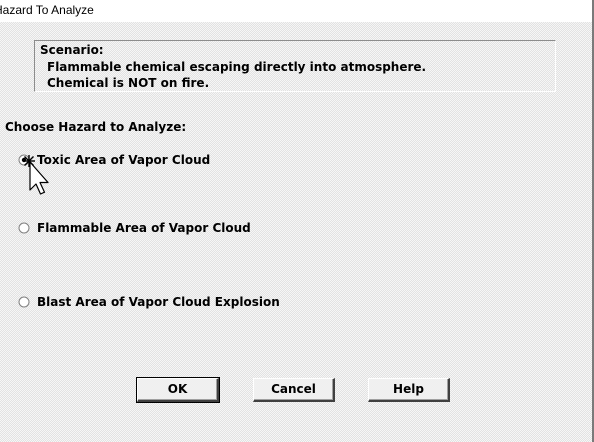 The height and width of the screenshot is (442, 594). I want to click on help-button: Help, so click(409, 390).